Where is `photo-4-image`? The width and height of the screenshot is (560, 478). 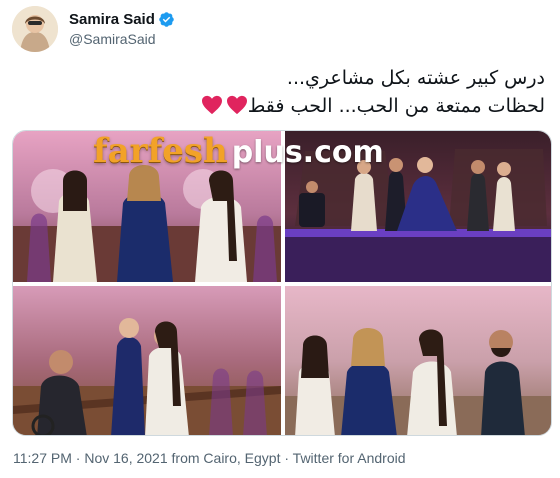
photo-4-image is located at coordinates (418, 381).